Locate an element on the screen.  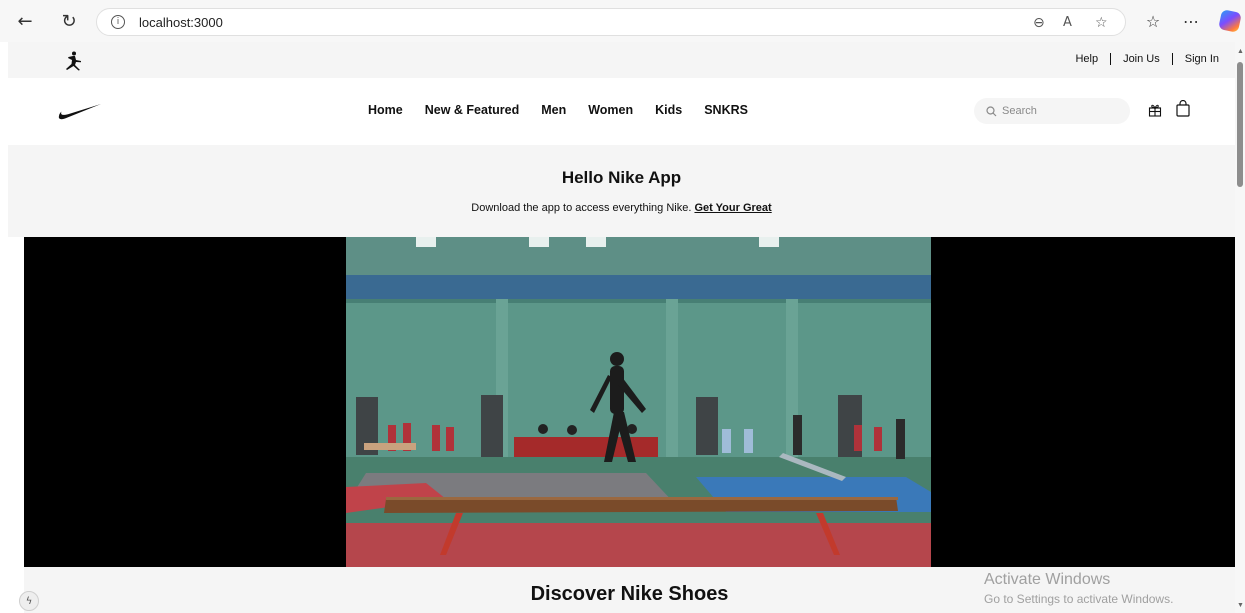
sign-in-link: Sign In is located at coordinates (1202, 59).